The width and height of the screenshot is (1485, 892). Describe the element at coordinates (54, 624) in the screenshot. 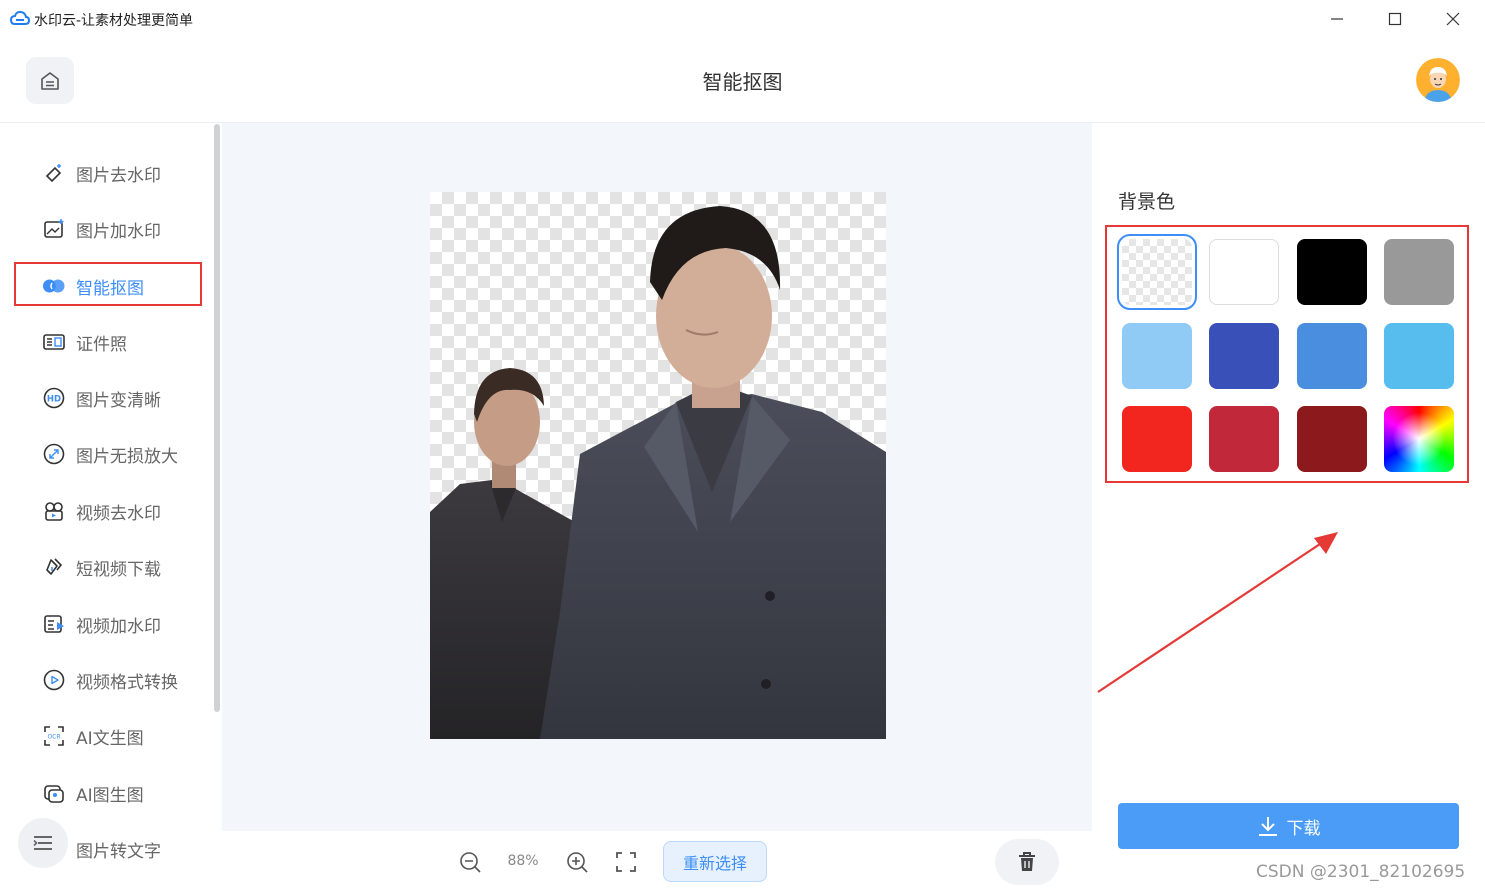

I see `video-add-icon` at that location.